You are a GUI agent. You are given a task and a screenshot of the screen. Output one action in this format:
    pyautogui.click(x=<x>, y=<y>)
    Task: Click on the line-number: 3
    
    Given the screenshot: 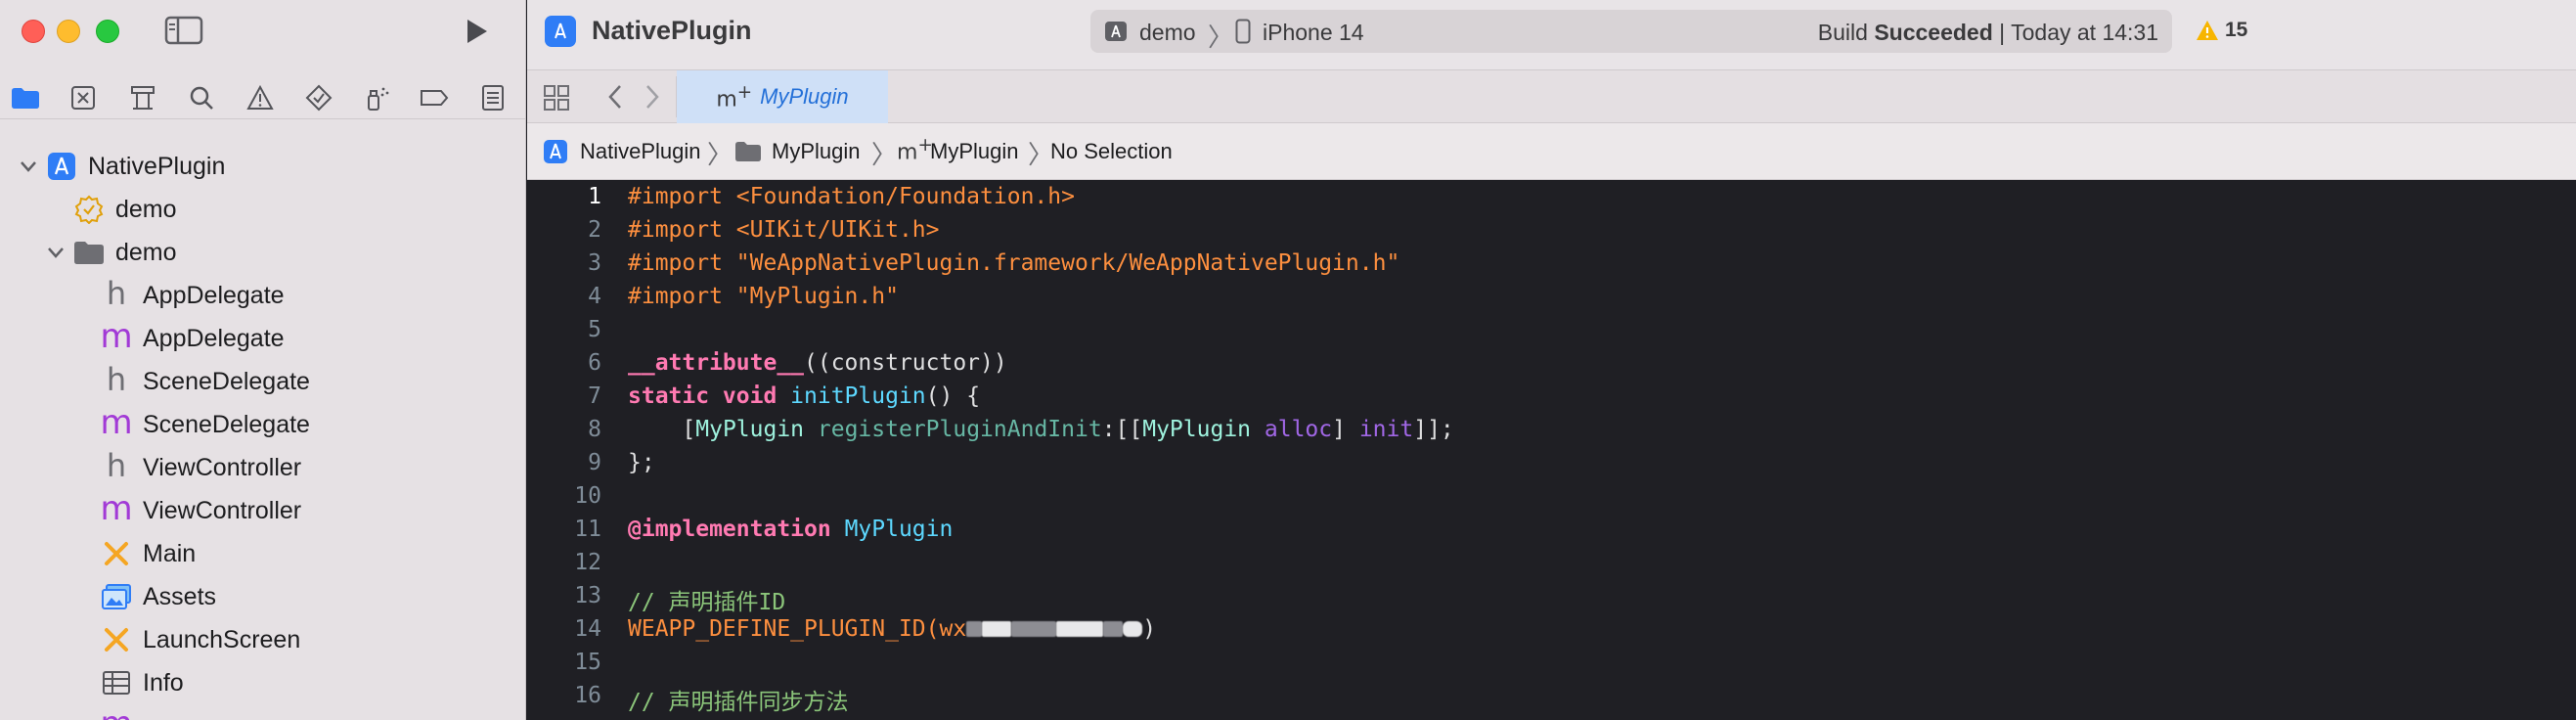 What is the action you would take?
    pyautogui.click(x=594, y=263)
    